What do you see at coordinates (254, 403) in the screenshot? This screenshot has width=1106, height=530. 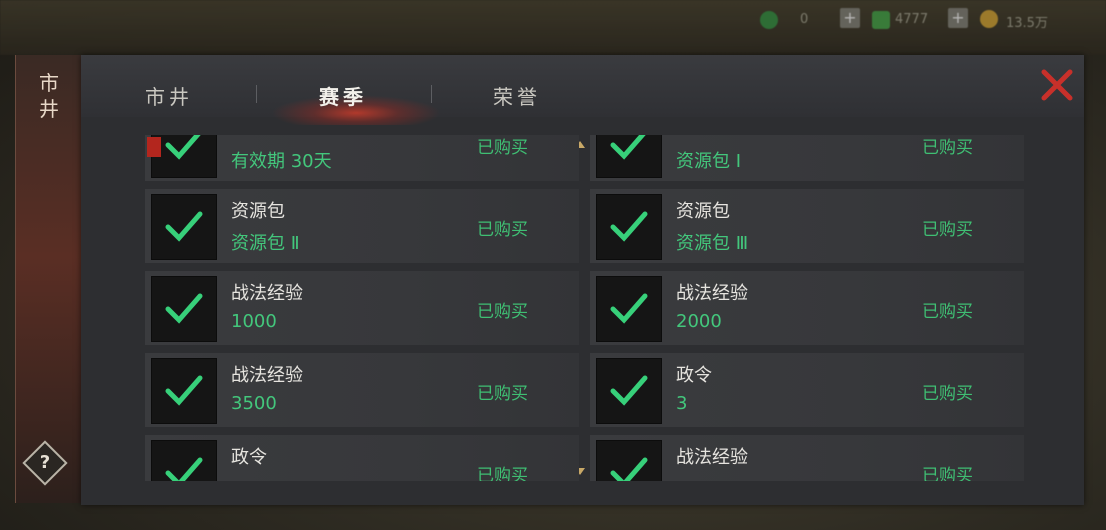 I see `item-sub: 3500` at bounding box center [254, 403].